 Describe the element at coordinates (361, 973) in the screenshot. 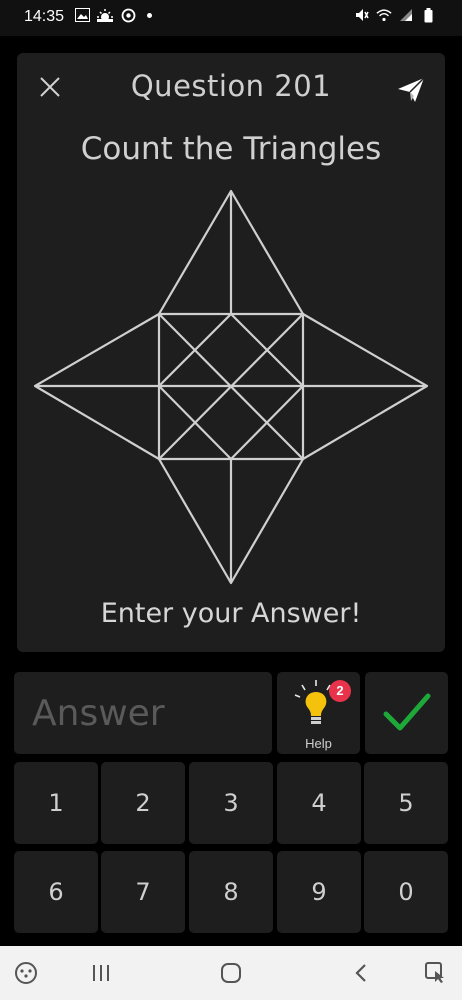

I see `back-icon` at that location.